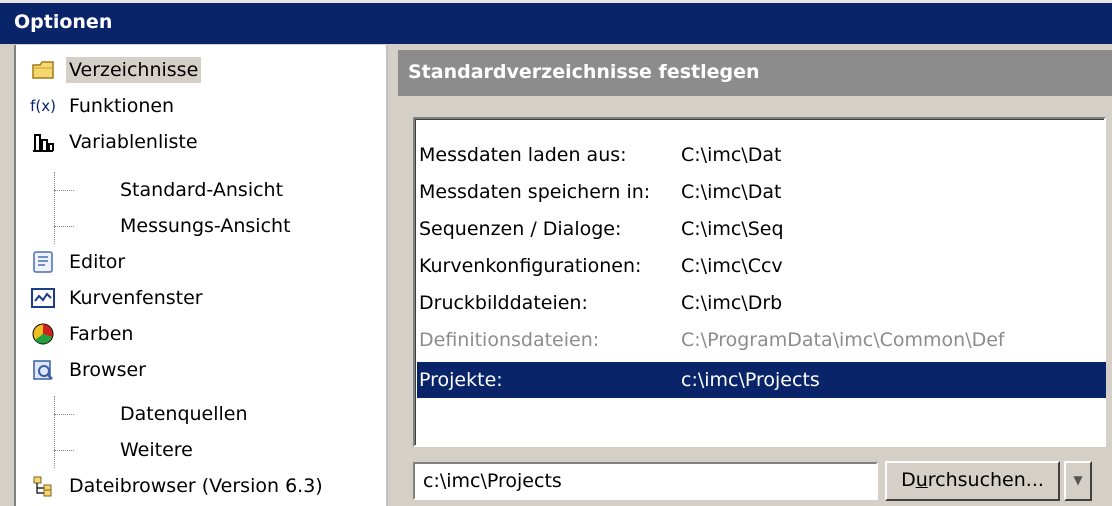 This screenshot has height=506, width=1112. I want to click on directory-row: Kurvenkonfigurationen: C:\imc\Ccv, so click(761, 266).